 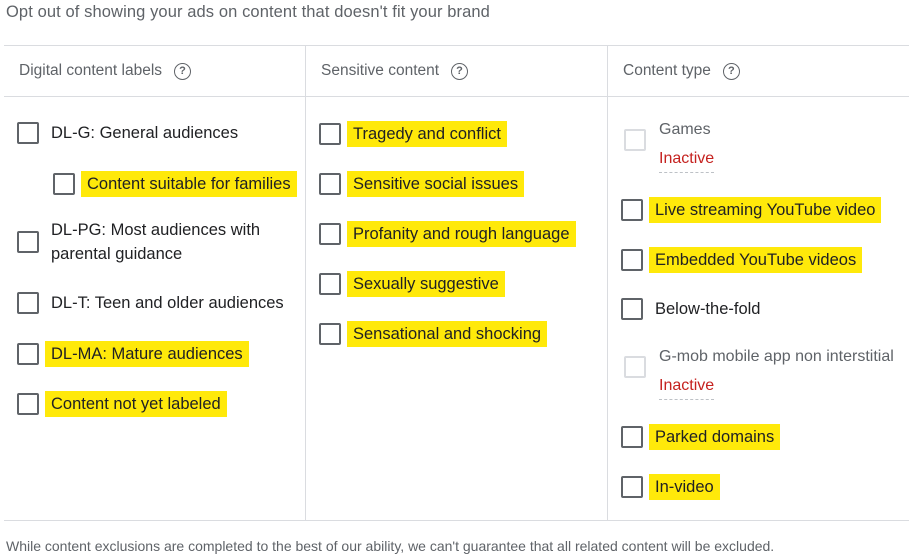 What do you see at coordinates (136, 404) in the screenshot?
I see `checkbox-label: Content not yet labeled` at bounding box center [136, 404].